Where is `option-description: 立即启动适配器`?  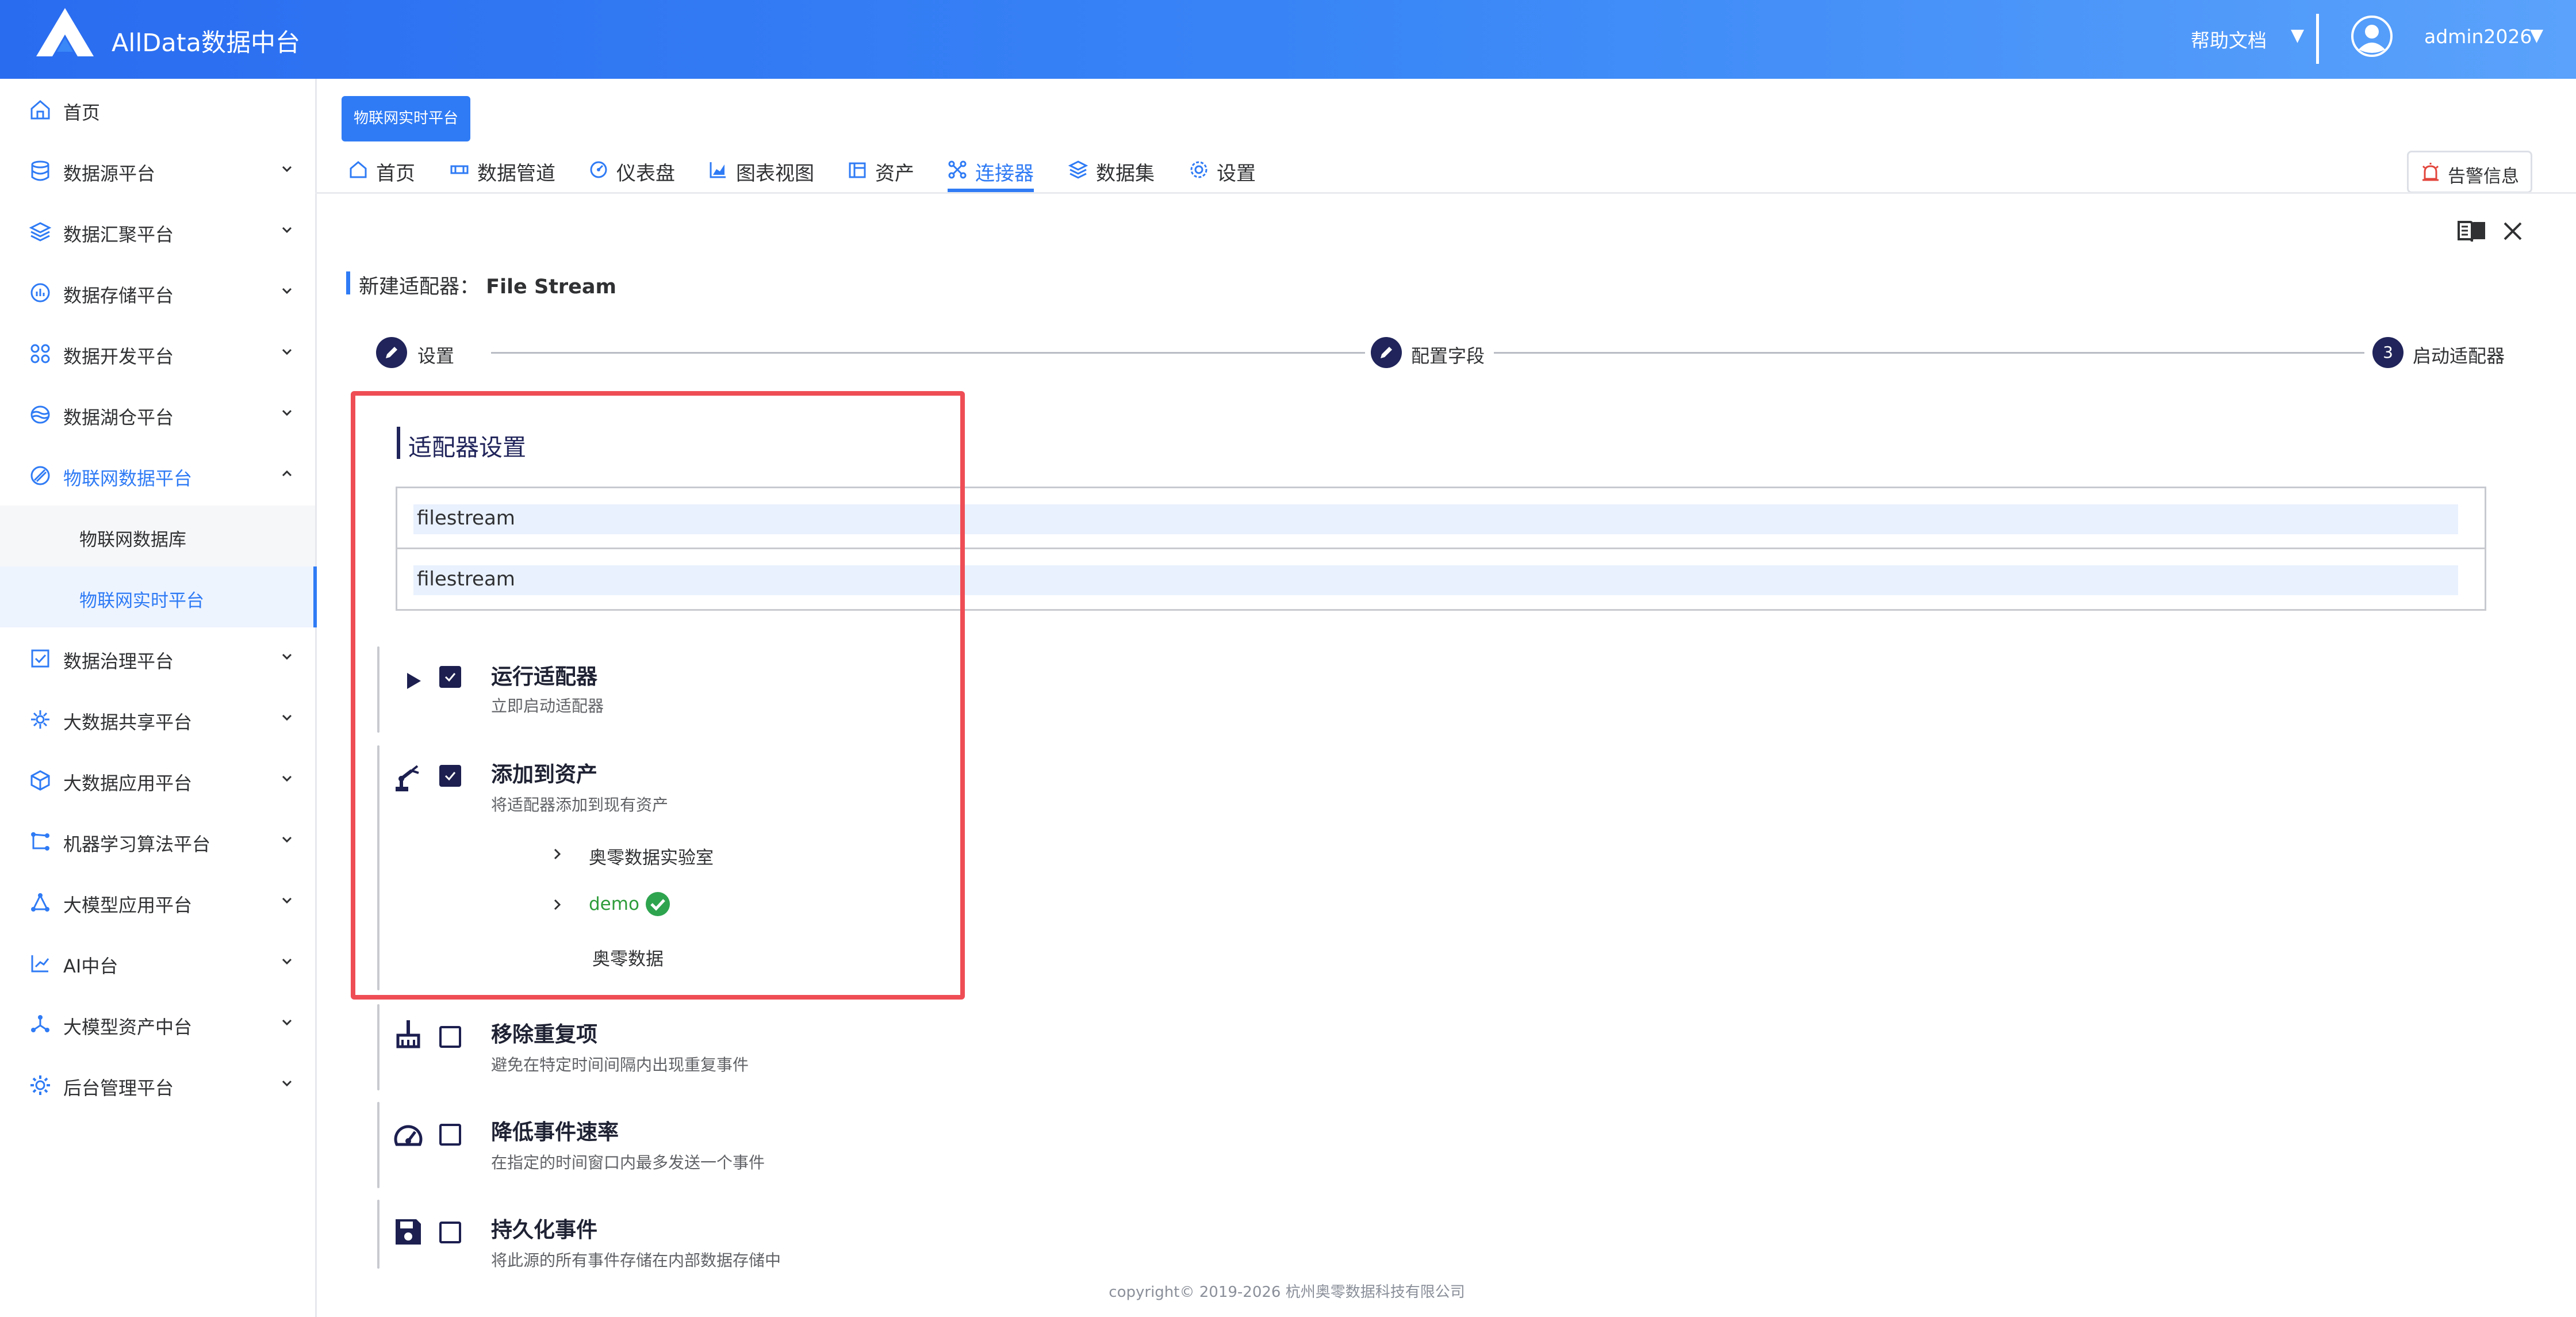
option-description: 立即启动适配器 is located at coordinates (547, 705).